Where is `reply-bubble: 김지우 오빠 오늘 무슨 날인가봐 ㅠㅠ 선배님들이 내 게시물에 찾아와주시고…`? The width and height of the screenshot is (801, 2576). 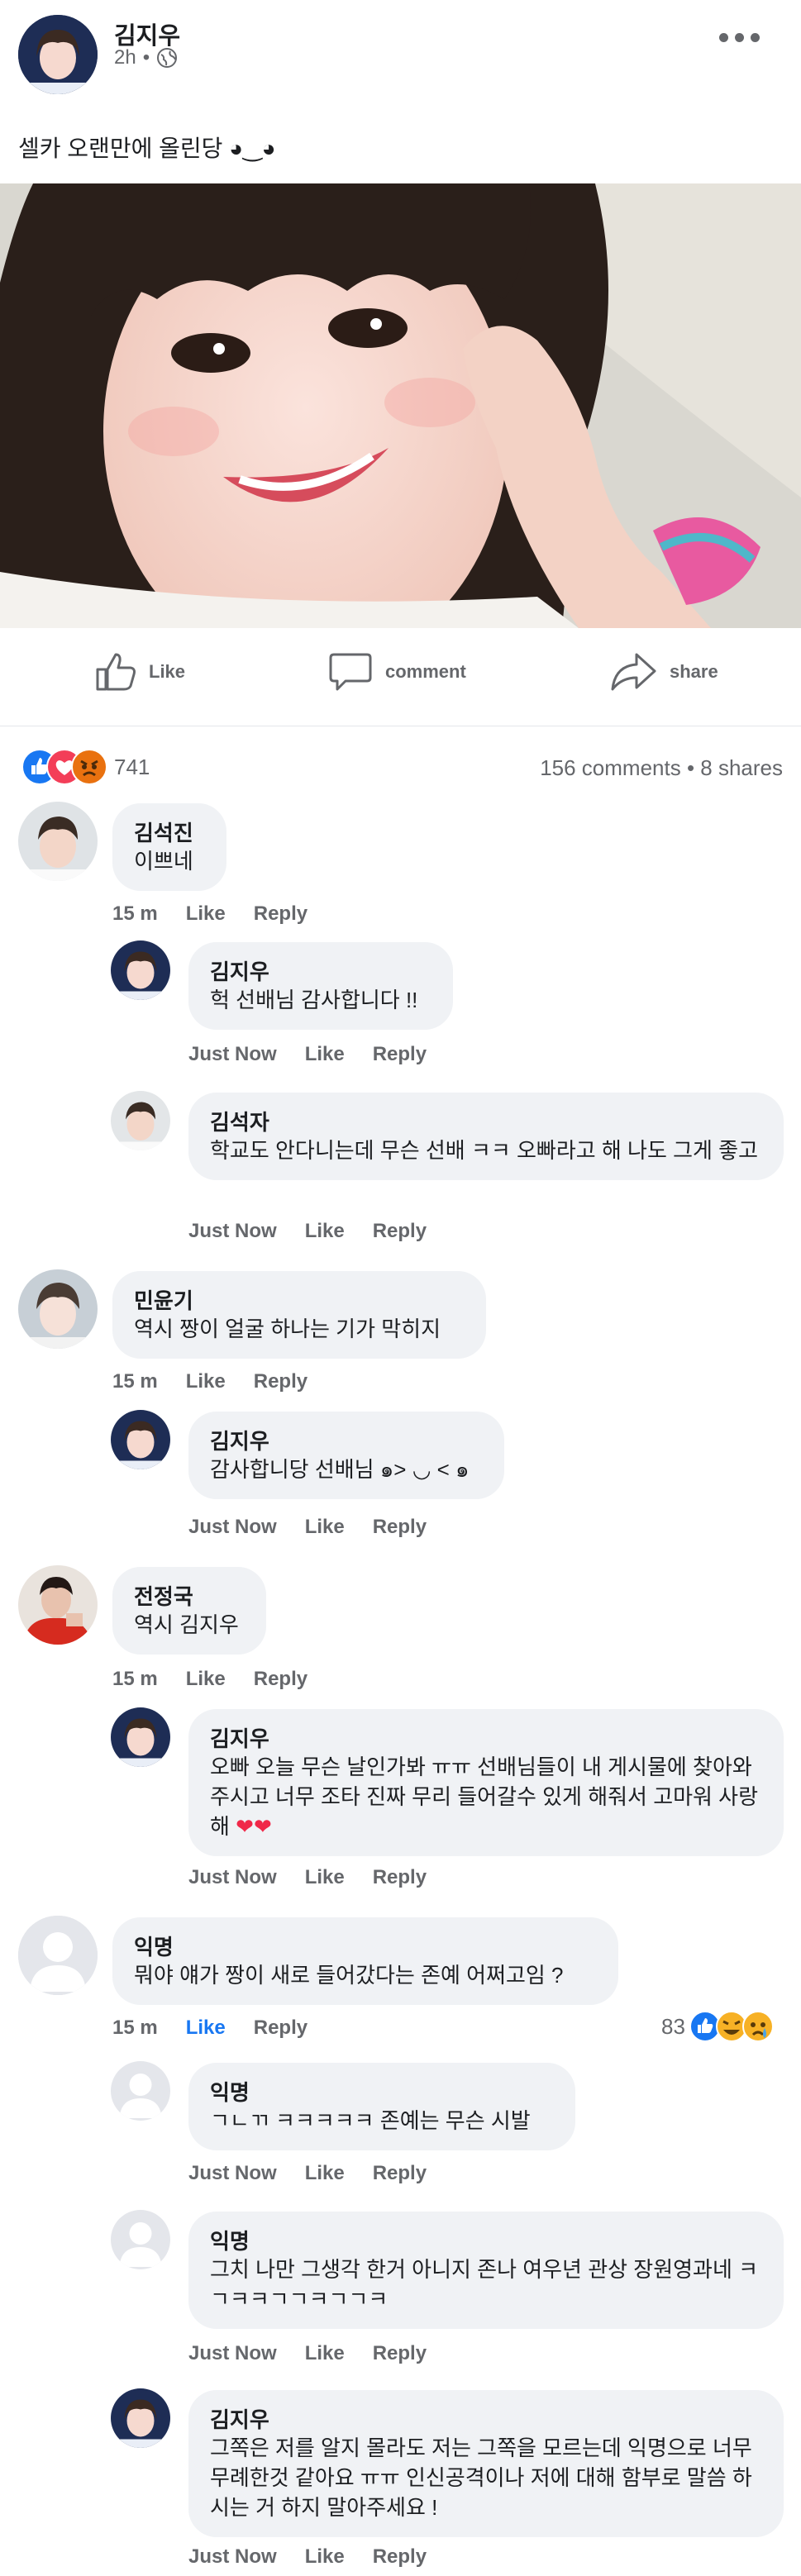 reply-bubble: 김지우 오빠 오늘 무슨 날인가봐 ㅠㅠ 선배님들이 내 게시물에 찾아와주시고… is located at coordinates (486, 1783).